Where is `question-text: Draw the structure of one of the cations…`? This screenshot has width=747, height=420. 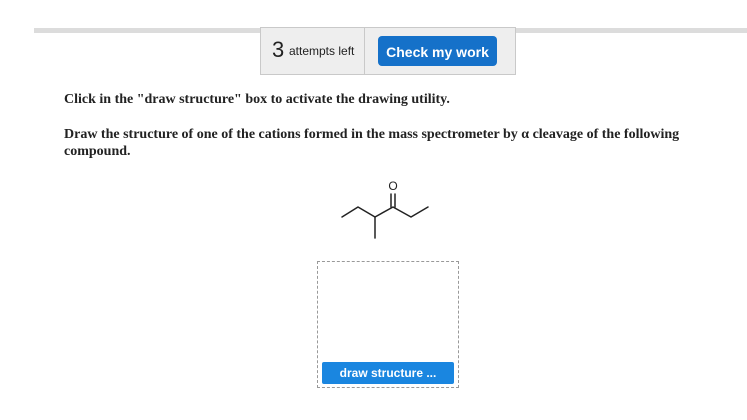
question-text: Draw the structure of one of the cations… is located at coordinates (372, 143).